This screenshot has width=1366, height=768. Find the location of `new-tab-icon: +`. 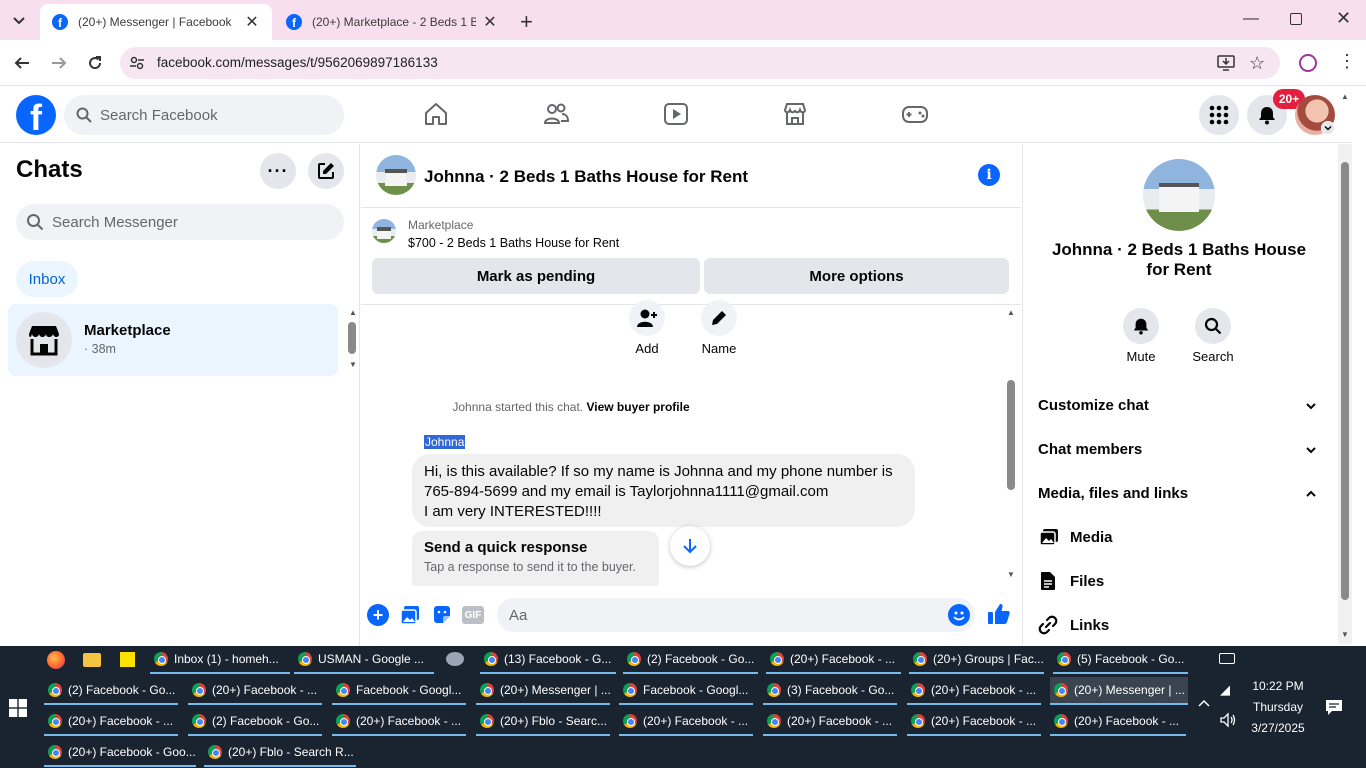

new-tab-icon: + is located at coordinates (526, 22).